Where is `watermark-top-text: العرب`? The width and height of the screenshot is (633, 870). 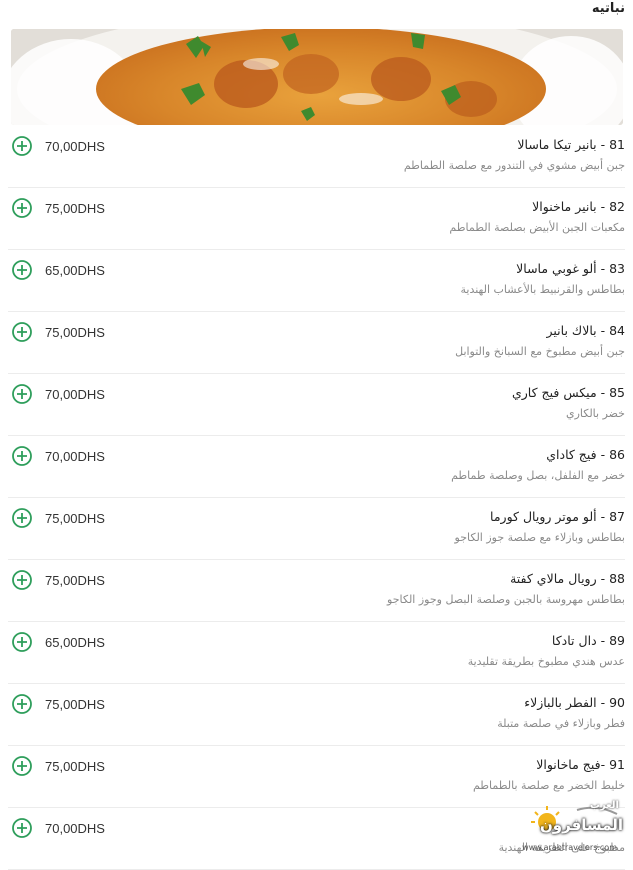
watermark-top-text: العرب is located at coordinates (604, 805).